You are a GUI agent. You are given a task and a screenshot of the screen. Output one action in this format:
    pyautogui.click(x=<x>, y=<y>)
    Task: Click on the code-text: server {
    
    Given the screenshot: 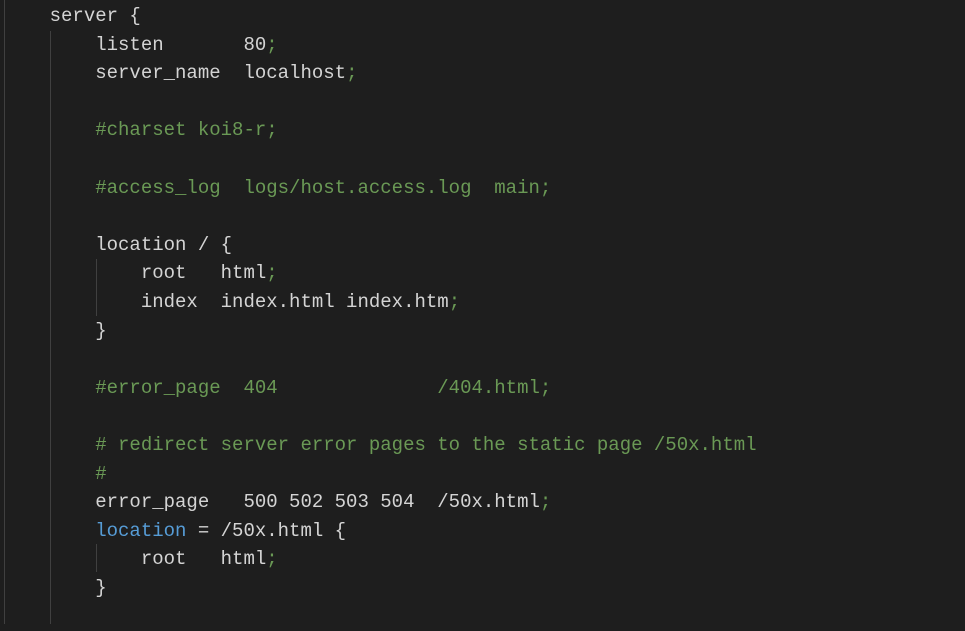 What is the action you would take?
    pyautogui.click(x=72, y=16)
    